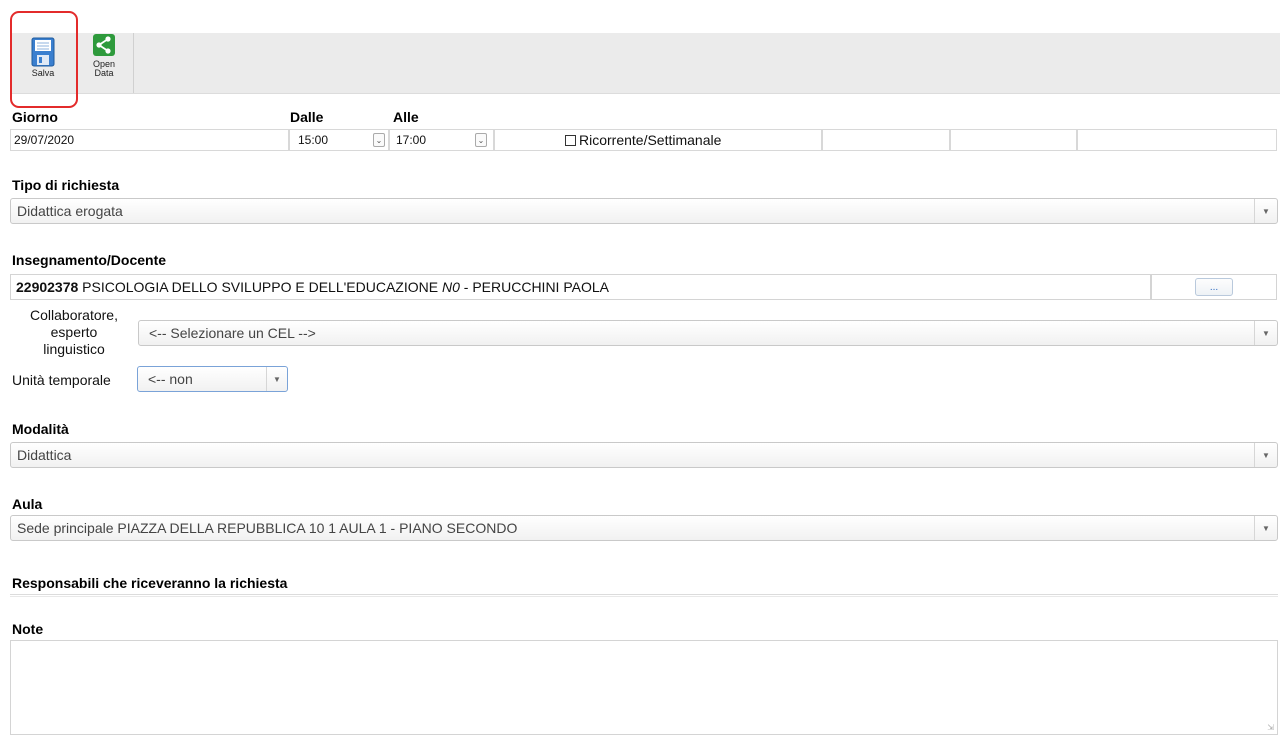  Describe the element at coordinates (450, 287) in the screenshot. I see `course-channel: N0` at that location.